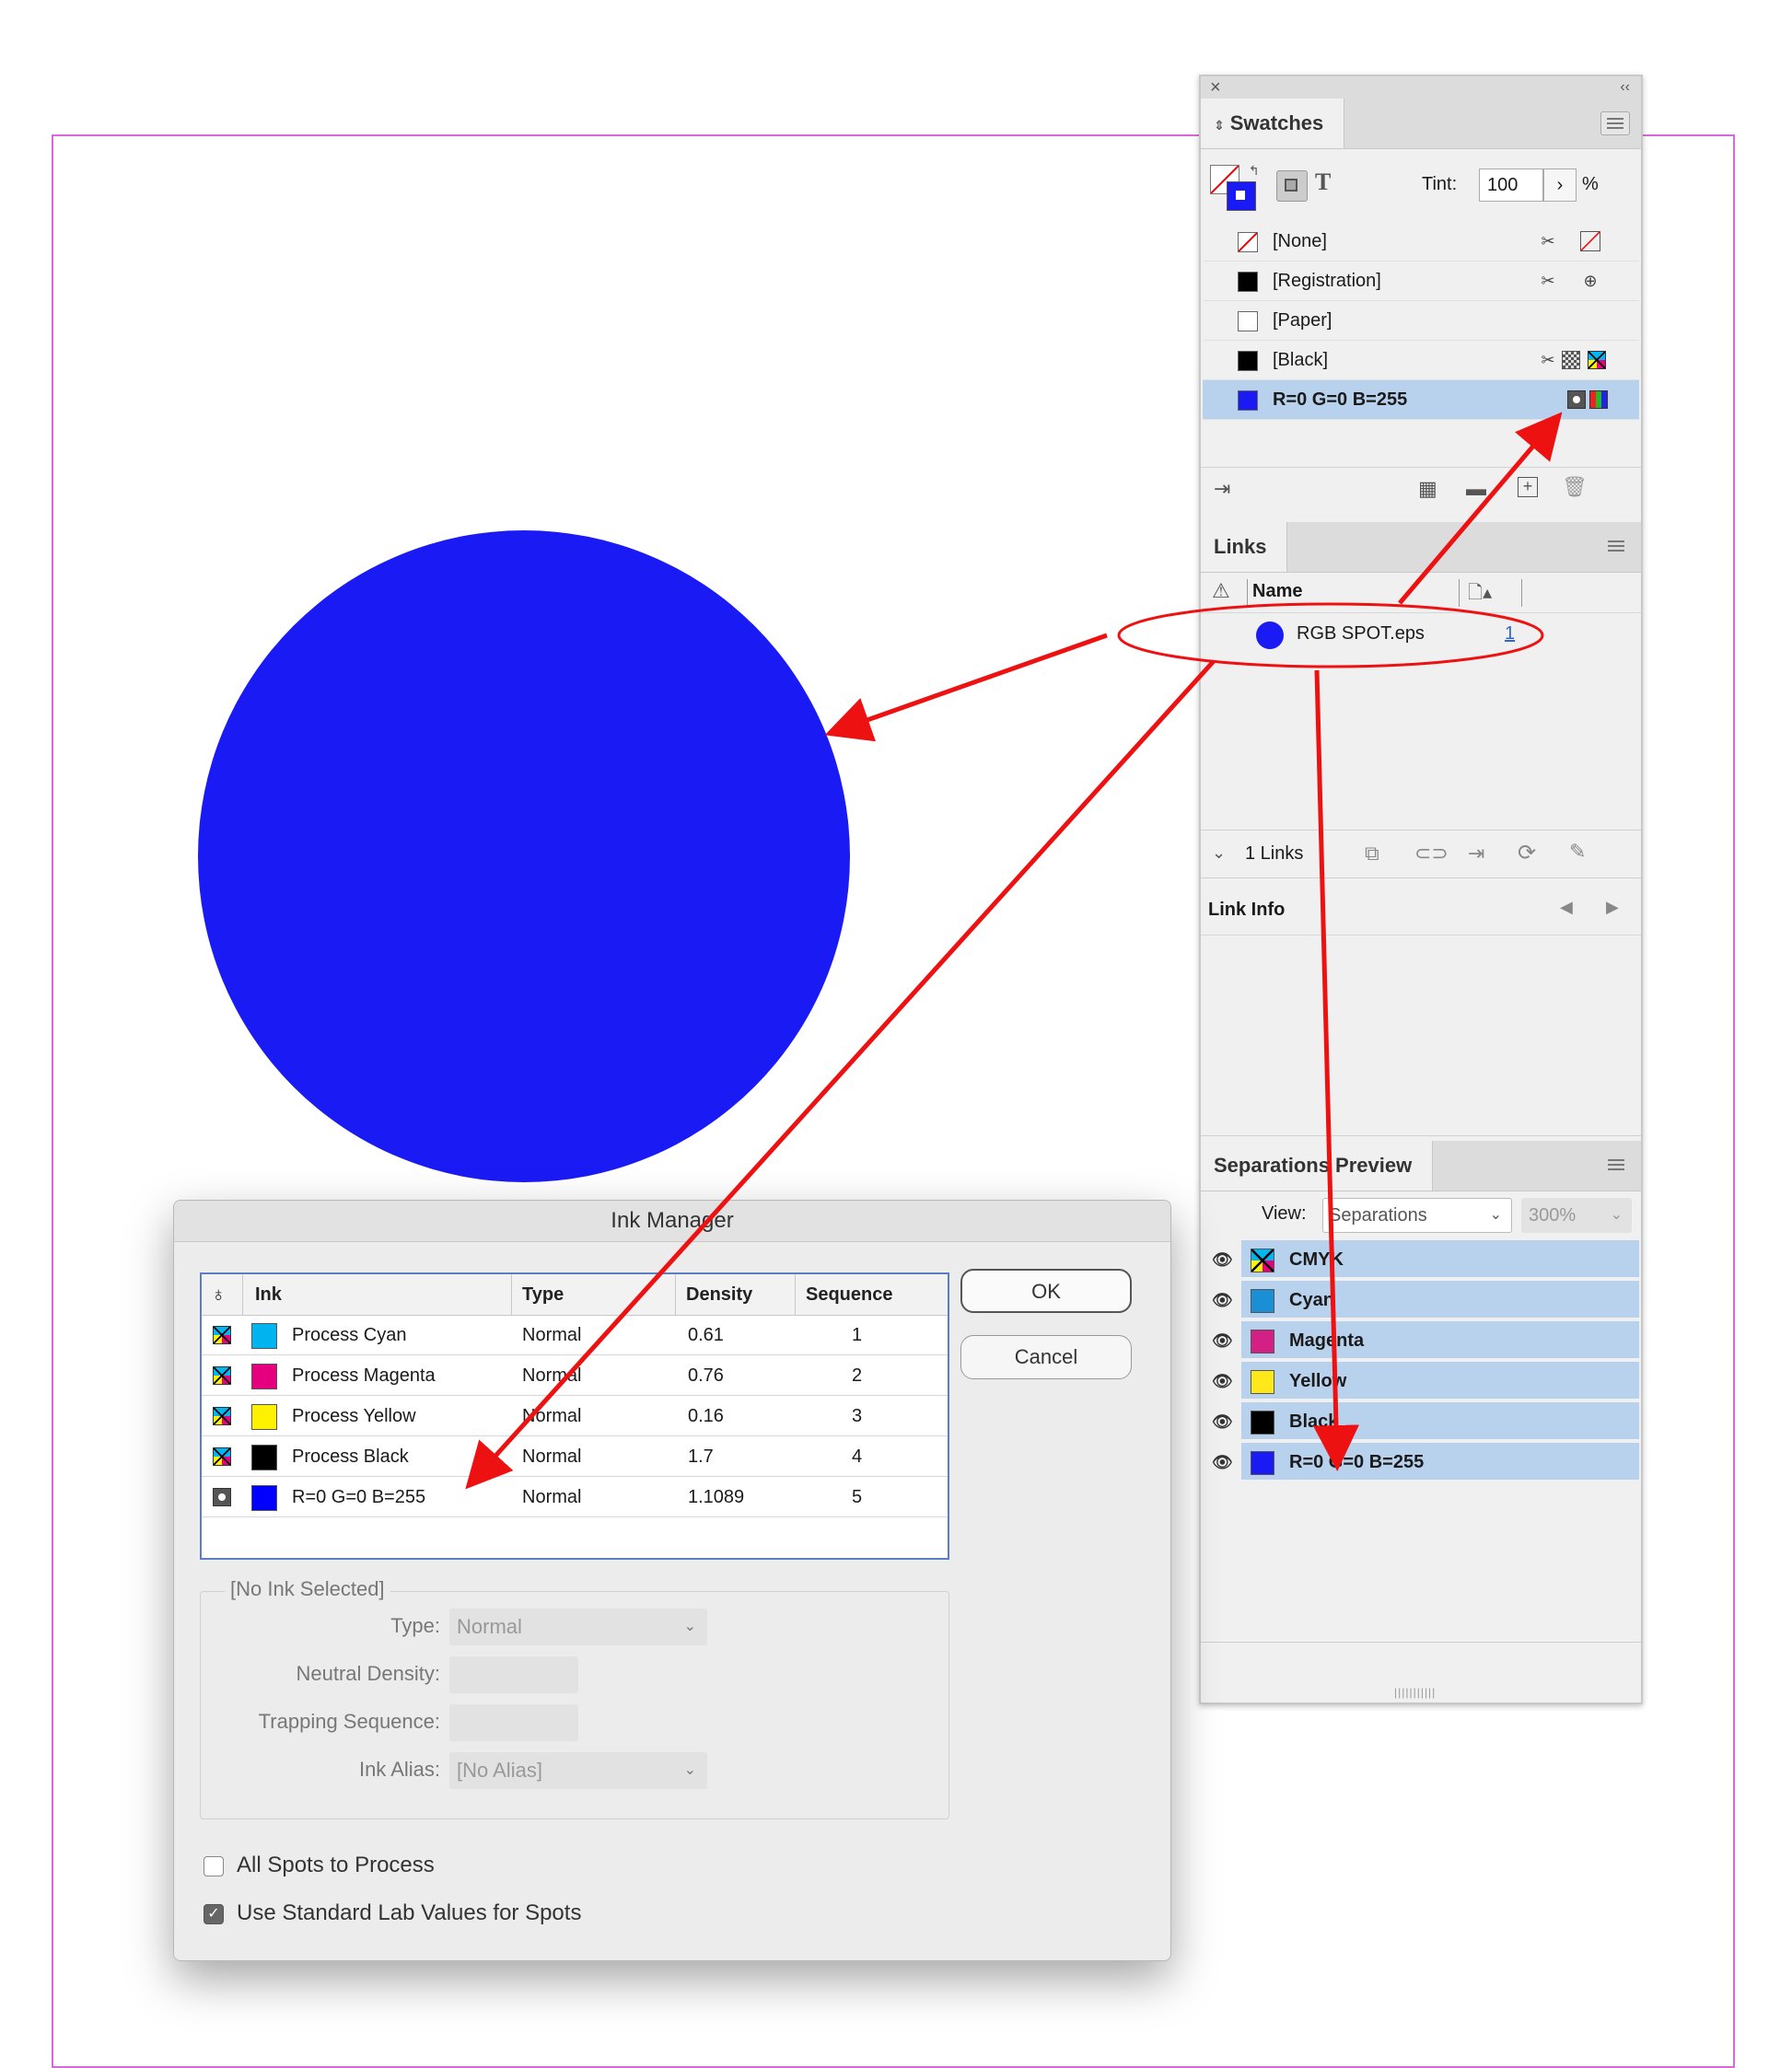 This screenshot has width=1792, height=2068. What do you see at coordinates (1335, 1070) in the screenshot?
I see `annotation-arrow-to-separation` at bounding box center [1335, 1070].